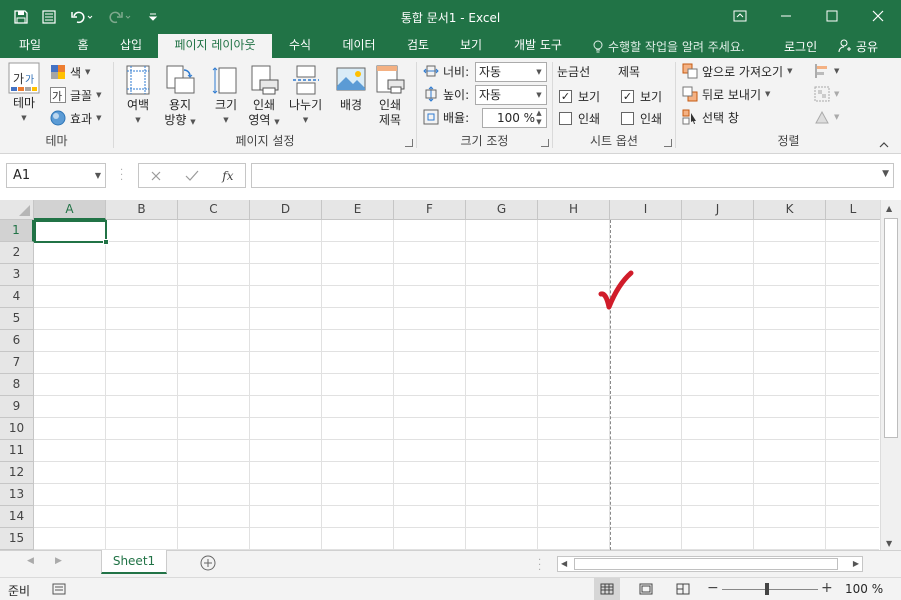 Image resolution: width=901 pixels, height=600 pixels. Describe the element at coordinates (30, 46) in the screenshot. I see `tab-0: 파일` at that location.